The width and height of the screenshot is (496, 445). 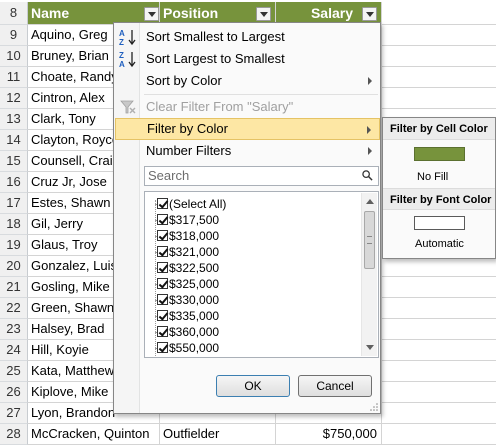 I want to click on row-number: 17, so click(x=14, y=203).